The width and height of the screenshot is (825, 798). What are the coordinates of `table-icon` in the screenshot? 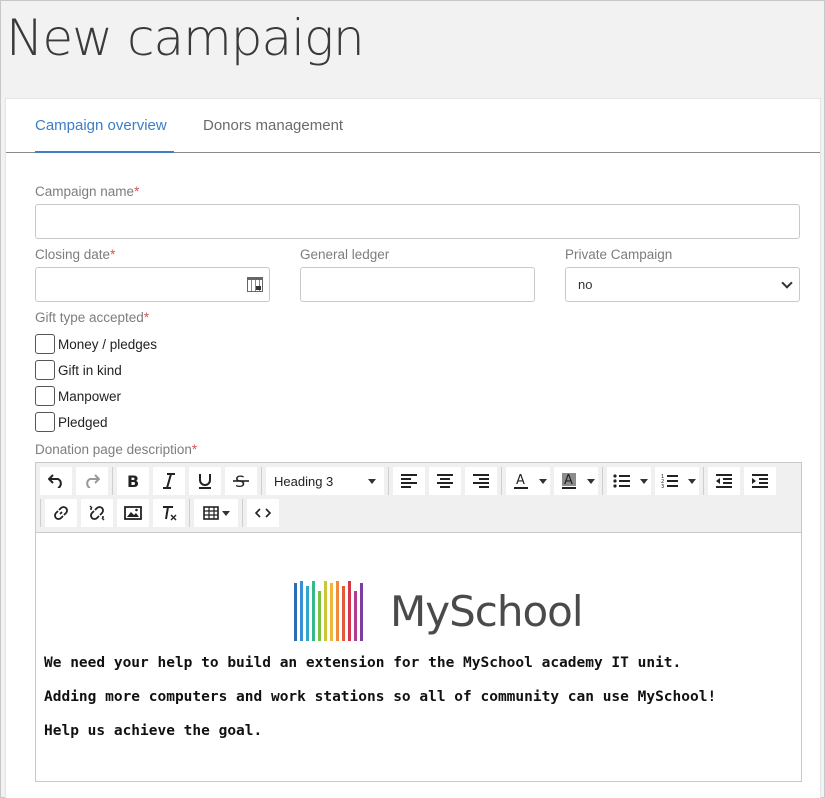 It's located at (210, 513).